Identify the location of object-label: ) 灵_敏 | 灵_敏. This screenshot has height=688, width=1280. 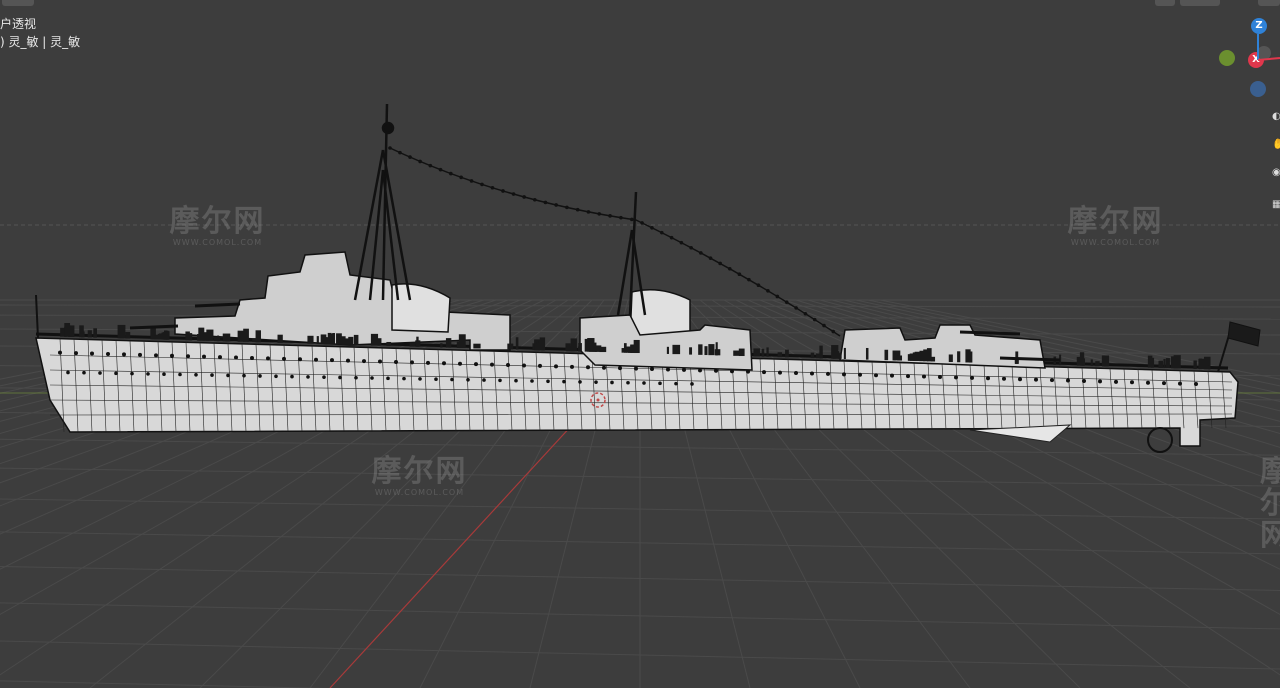
(40, 42).